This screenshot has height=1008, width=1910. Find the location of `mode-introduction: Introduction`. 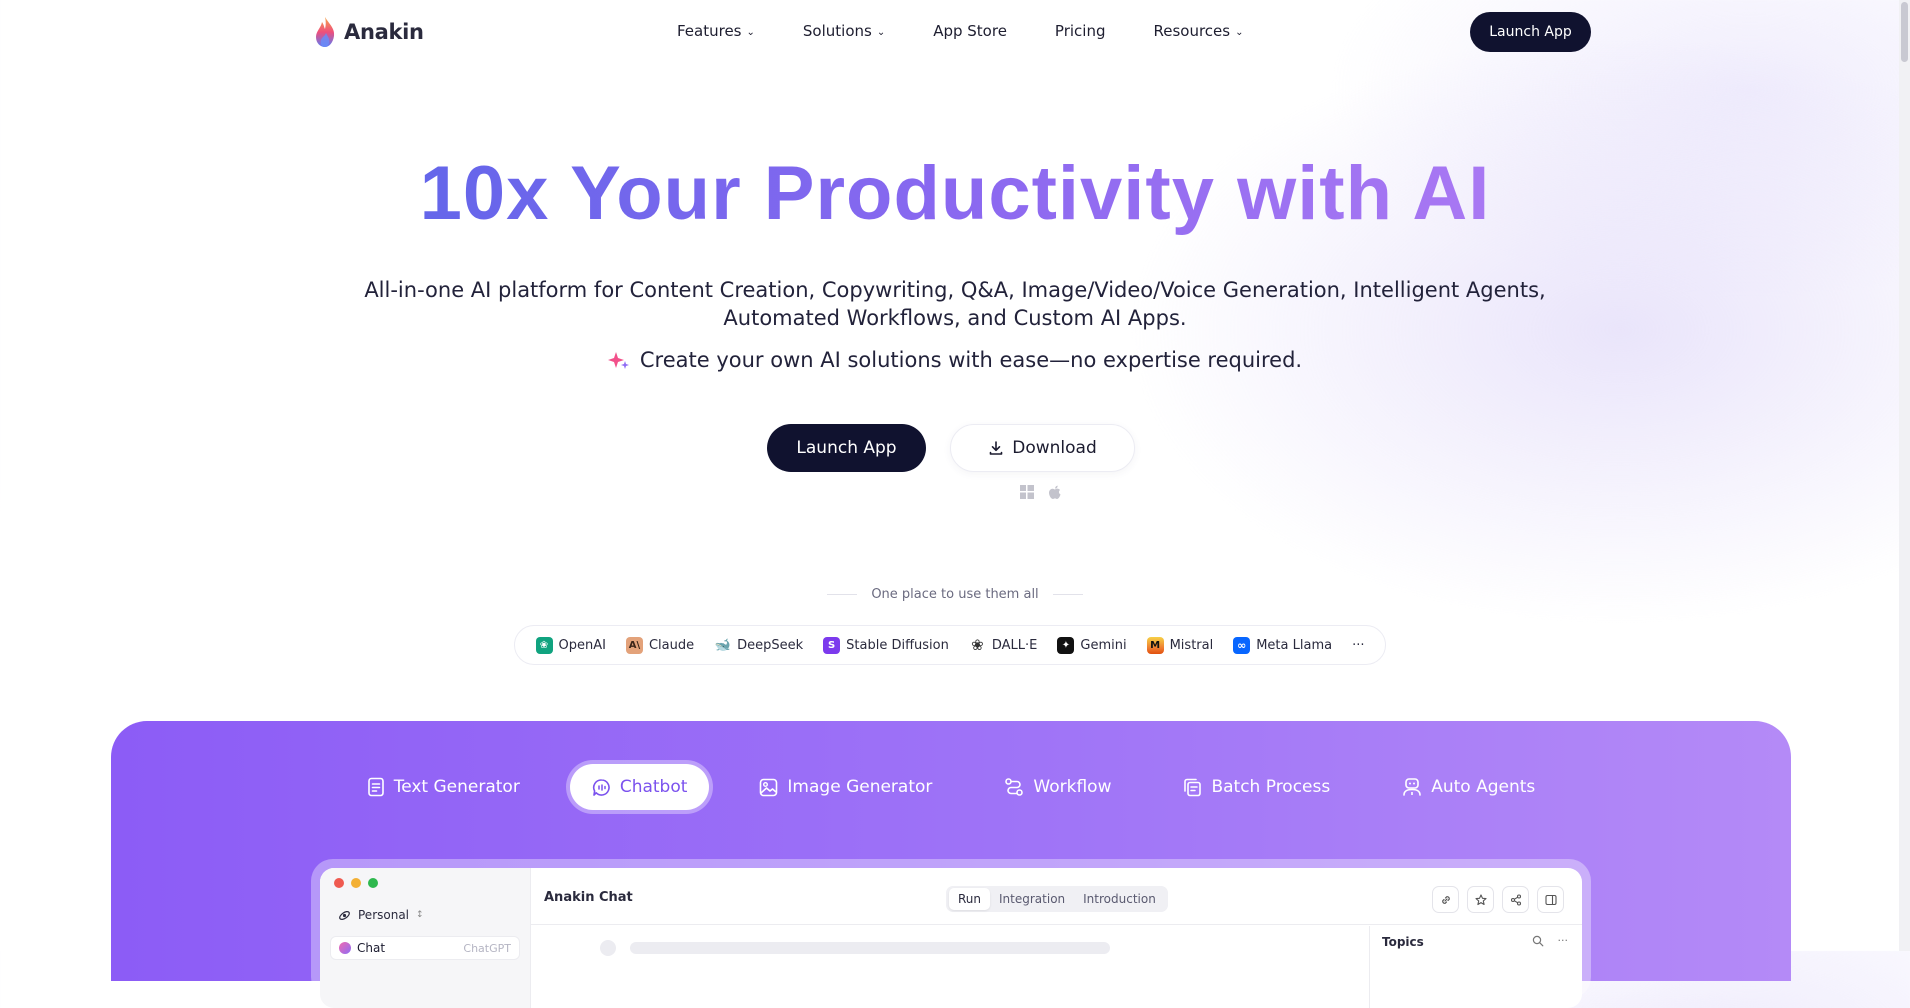

mode-introduction: Introduction is located at coordinates (1119, 899).